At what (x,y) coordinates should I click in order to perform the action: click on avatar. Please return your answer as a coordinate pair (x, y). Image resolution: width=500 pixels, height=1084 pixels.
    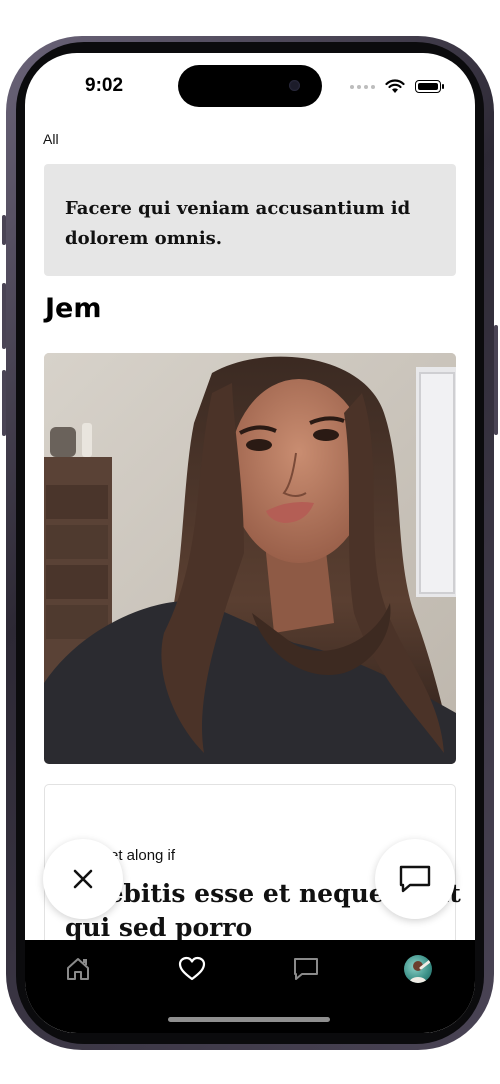
    Looking at the image, I should click on (418, 969).